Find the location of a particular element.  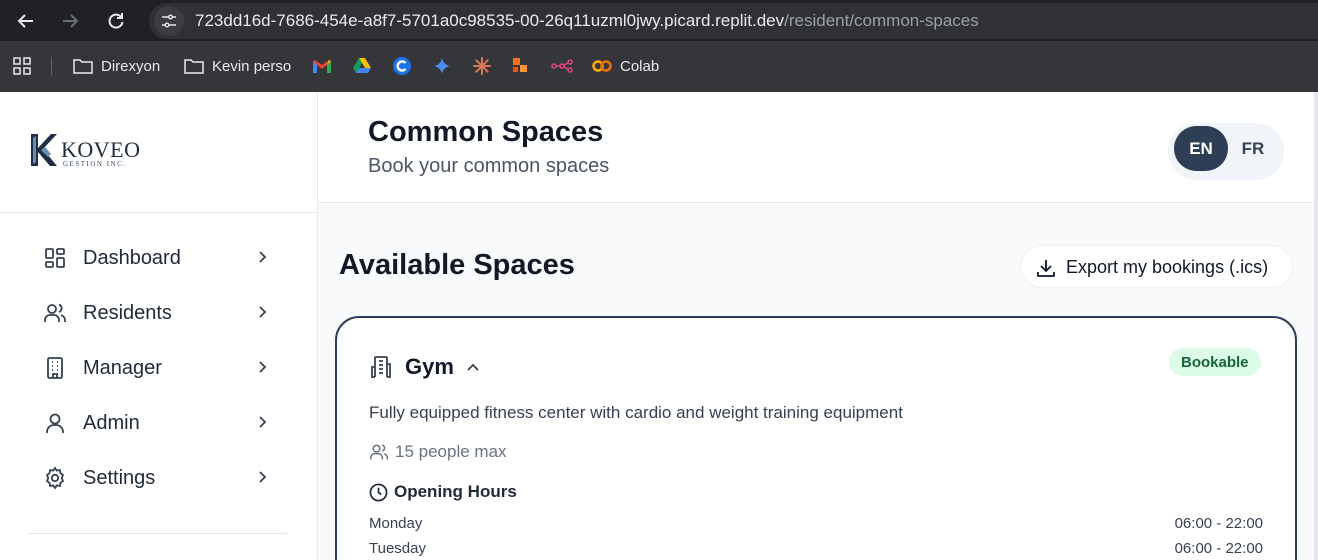

sidebar-item-label: Manager is located at coordinates (122, 368).